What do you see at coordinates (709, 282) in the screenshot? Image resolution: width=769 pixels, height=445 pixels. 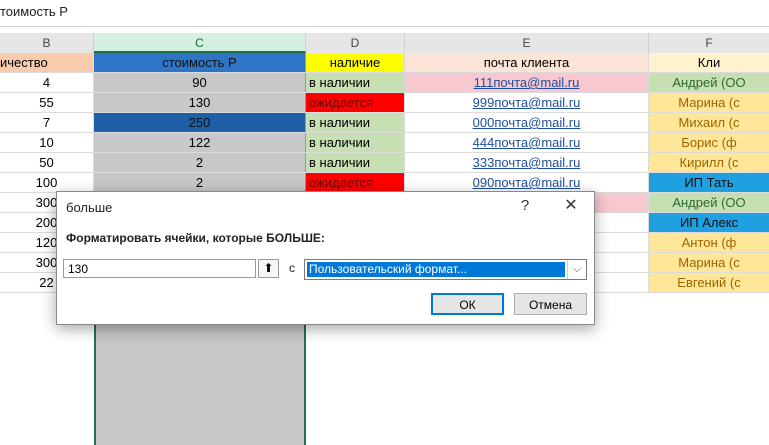 I see `client-cell: Евгений (с` at bounding box center [709, 282].